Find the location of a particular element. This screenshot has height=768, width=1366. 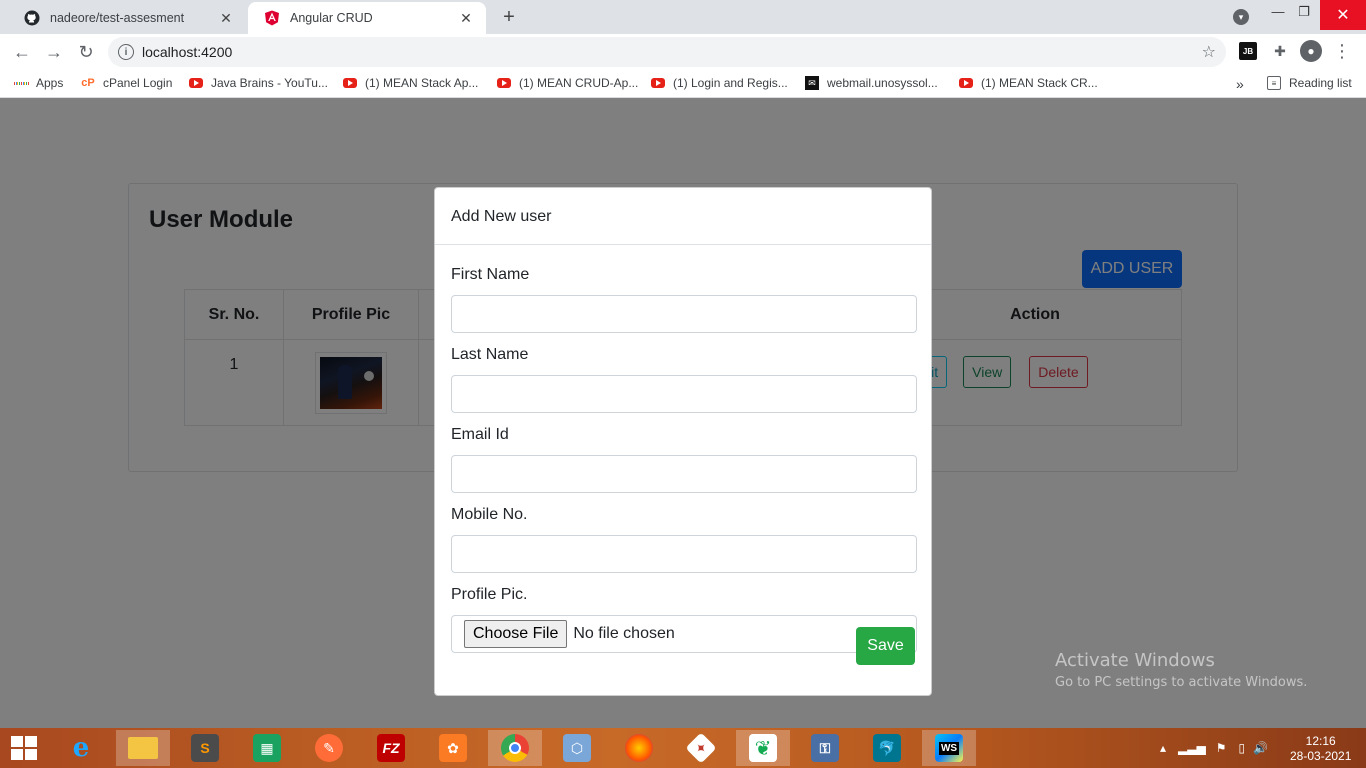

more-menu-icon: ⋮ is located at coordinates (1342, 51).